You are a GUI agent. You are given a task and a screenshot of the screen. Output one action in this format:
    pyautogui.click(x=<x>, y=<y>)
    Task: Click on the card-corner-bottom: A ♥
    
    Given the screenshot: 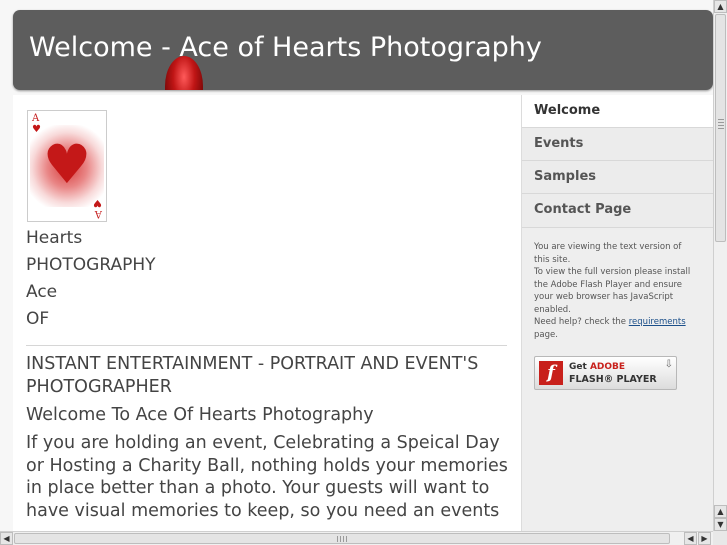 What is the action you would take?
    pyautogui.click(x=97, y=208)
    